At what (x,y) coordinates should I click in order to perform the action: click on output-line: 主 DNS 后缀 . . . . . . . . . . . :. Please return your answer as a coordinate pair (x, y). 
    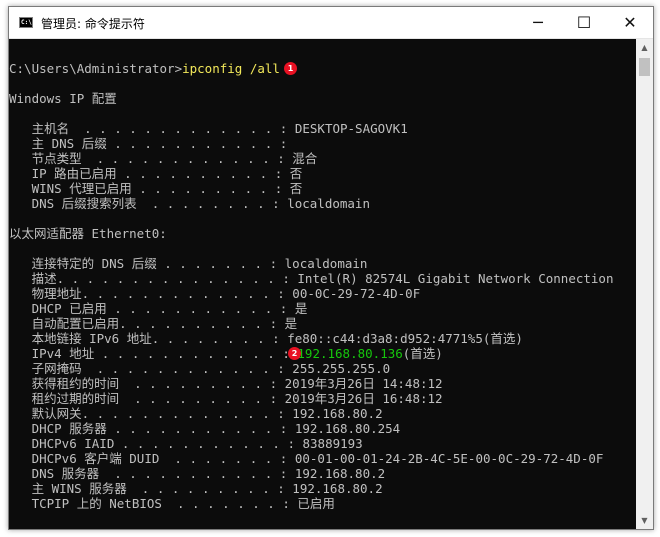
    Looking at the image, I should click on (148, 143).